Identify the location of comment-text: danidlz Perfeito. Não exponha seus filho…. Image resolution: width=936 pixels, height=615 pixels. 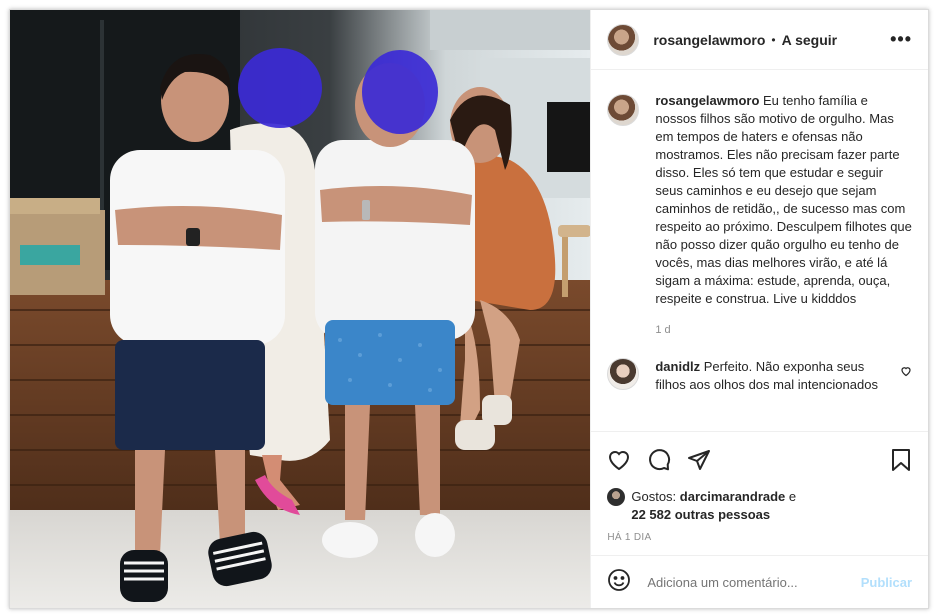
(773, 376).